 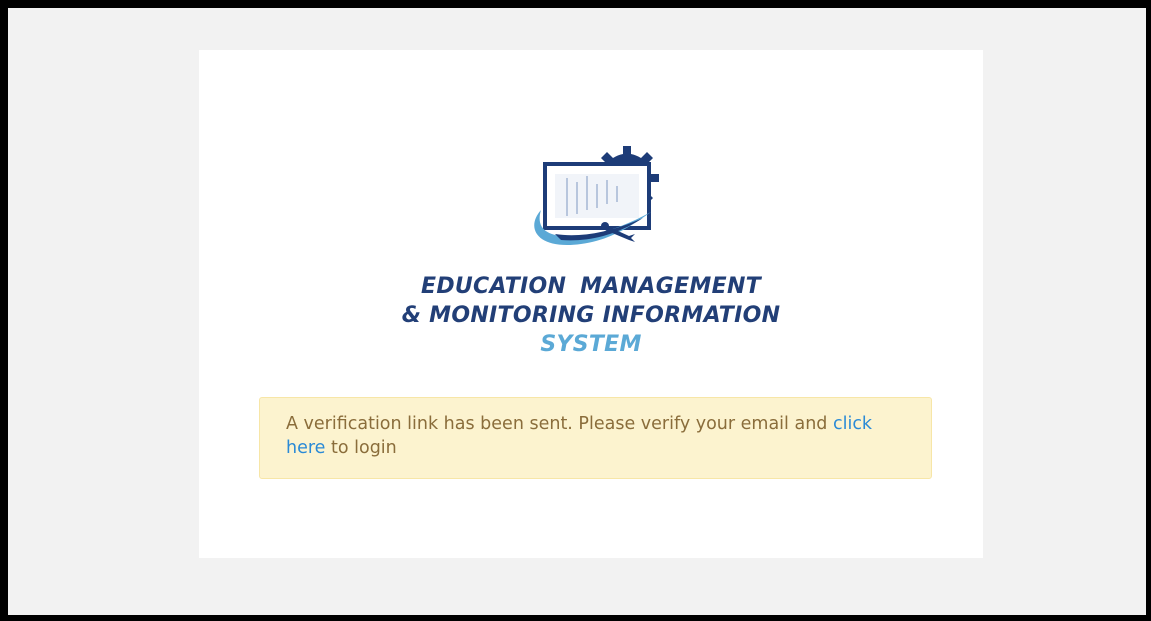 What do you see at coordinates (361, 448) in the screenshot?
I see `alert-message-after: to login` at bounding box center [361, 448].